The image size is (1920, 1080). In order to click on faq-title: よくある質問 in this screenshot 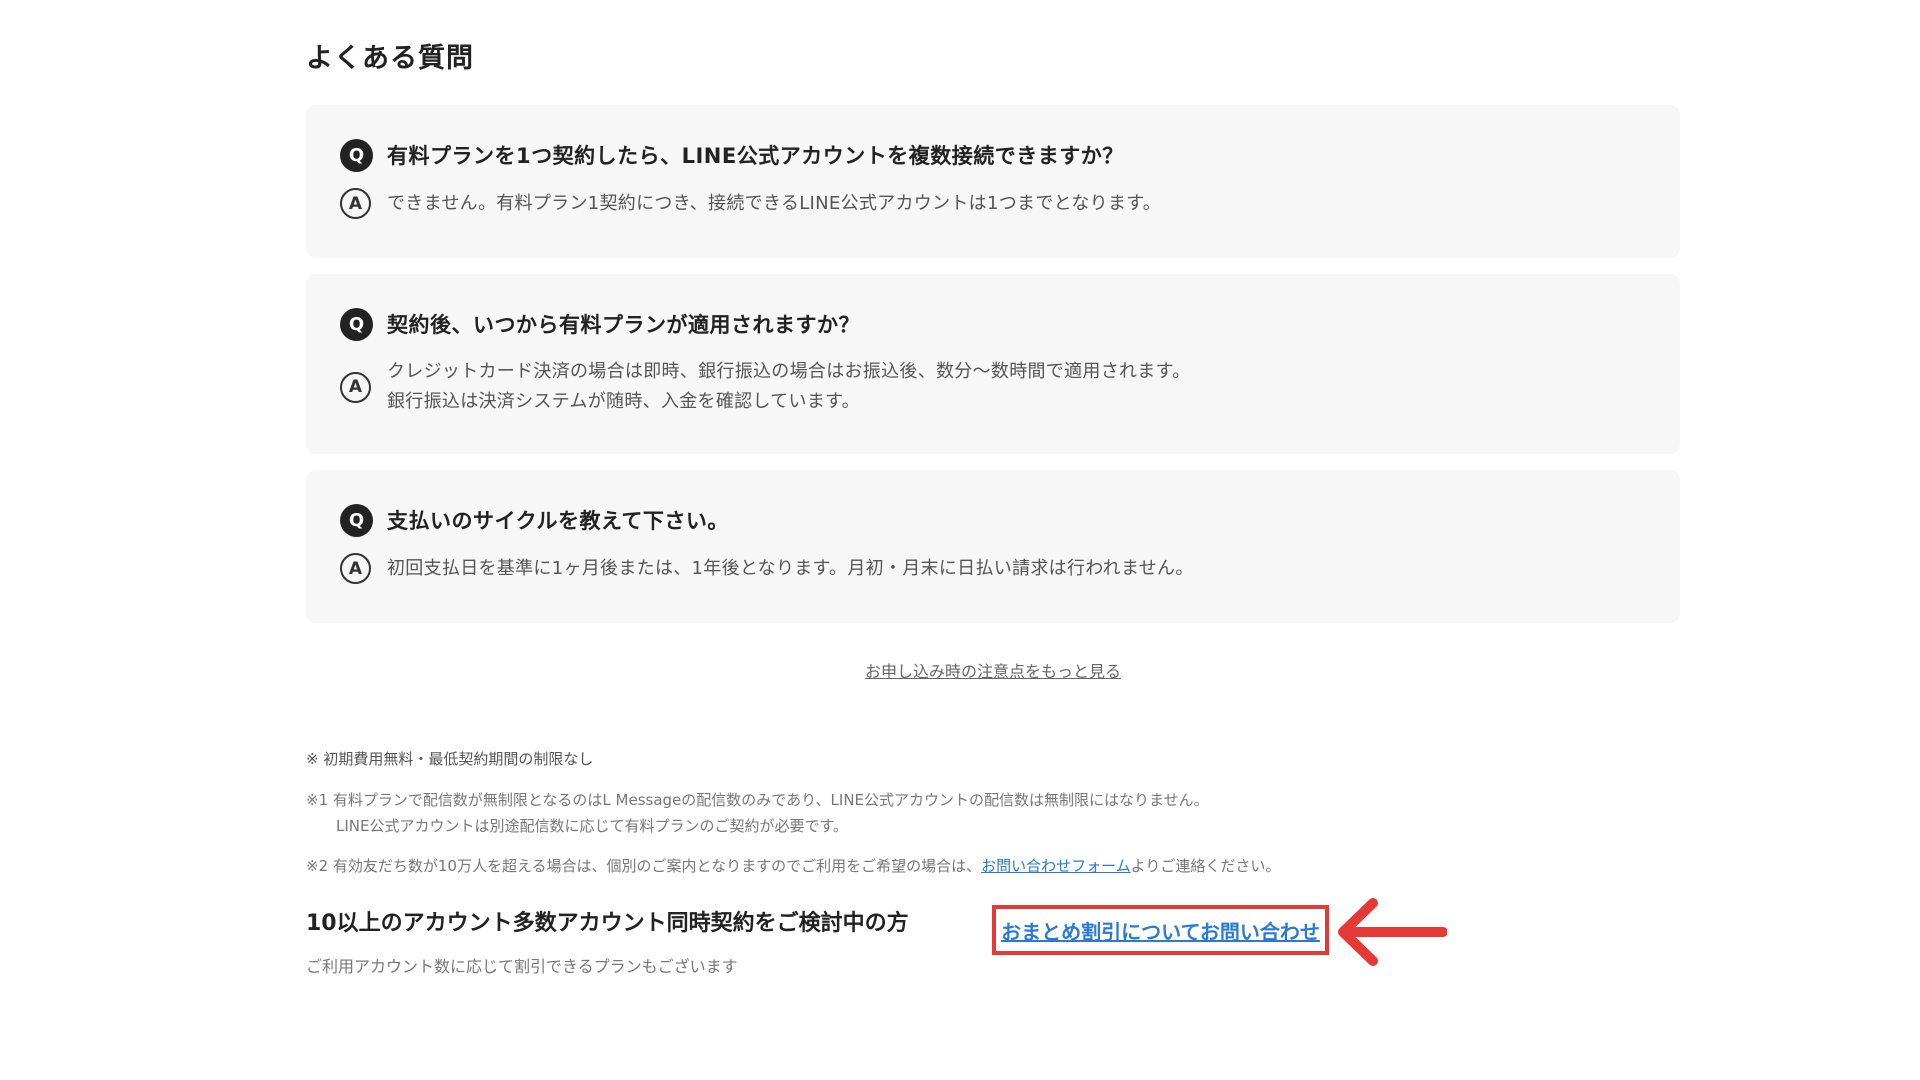, I will do `click(390, 58)`.